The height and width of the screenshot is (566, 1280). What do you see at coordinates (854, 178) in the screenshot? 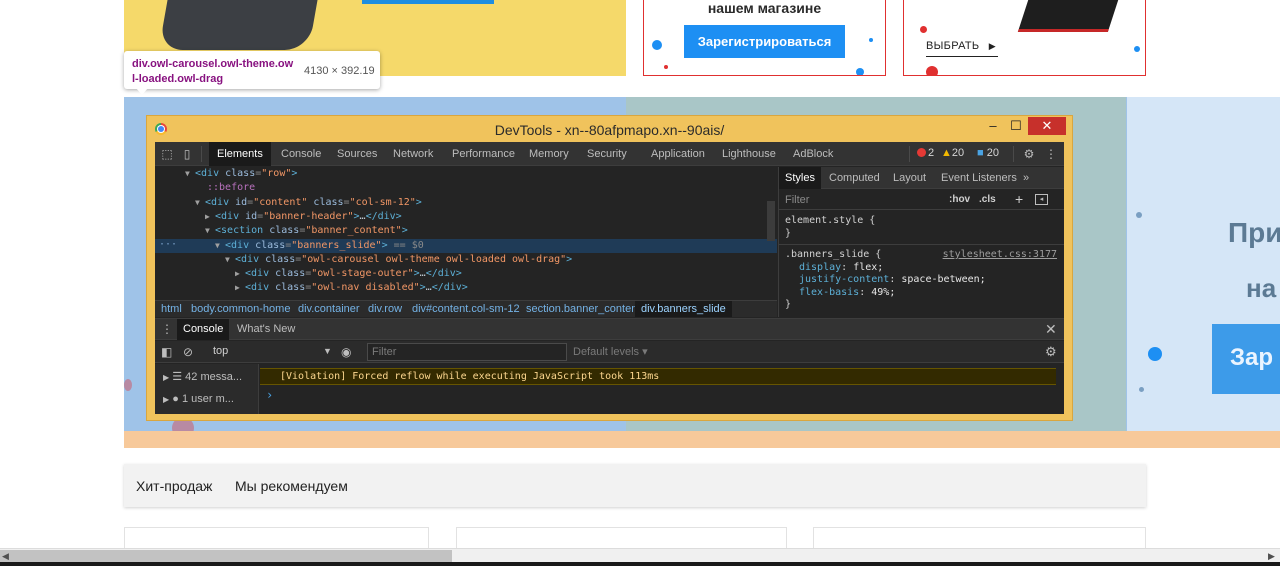
I see `tab-computed: Computed` at bounding box center [854, 178].